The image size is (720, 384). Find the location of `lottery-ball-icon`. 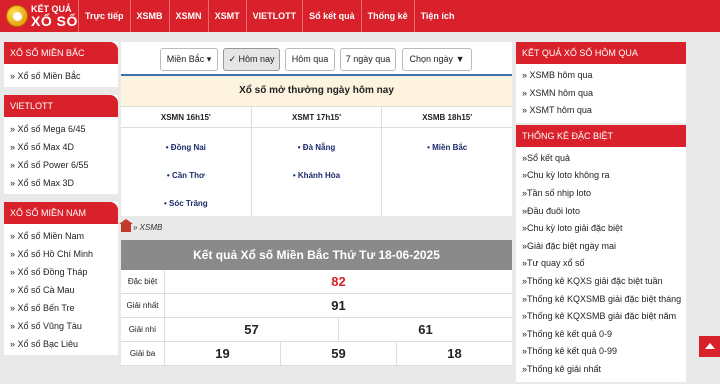

lottery-ball-icon is located at coordinates (17, 16).